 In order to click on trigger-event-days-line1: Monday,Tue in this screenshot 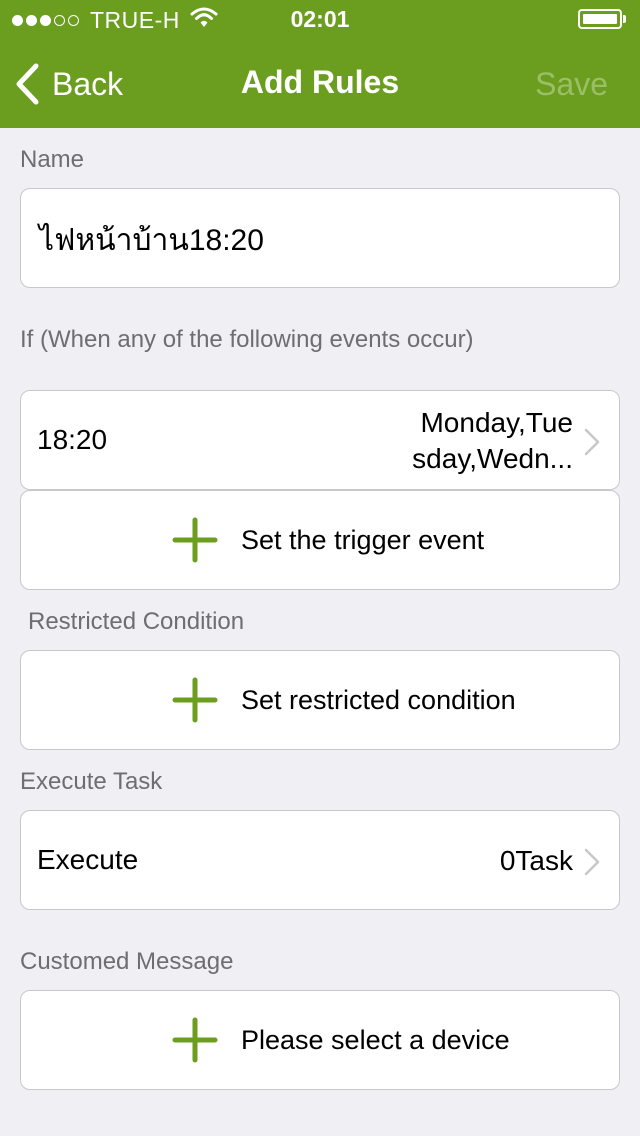, I will do `click(496, 422)`.